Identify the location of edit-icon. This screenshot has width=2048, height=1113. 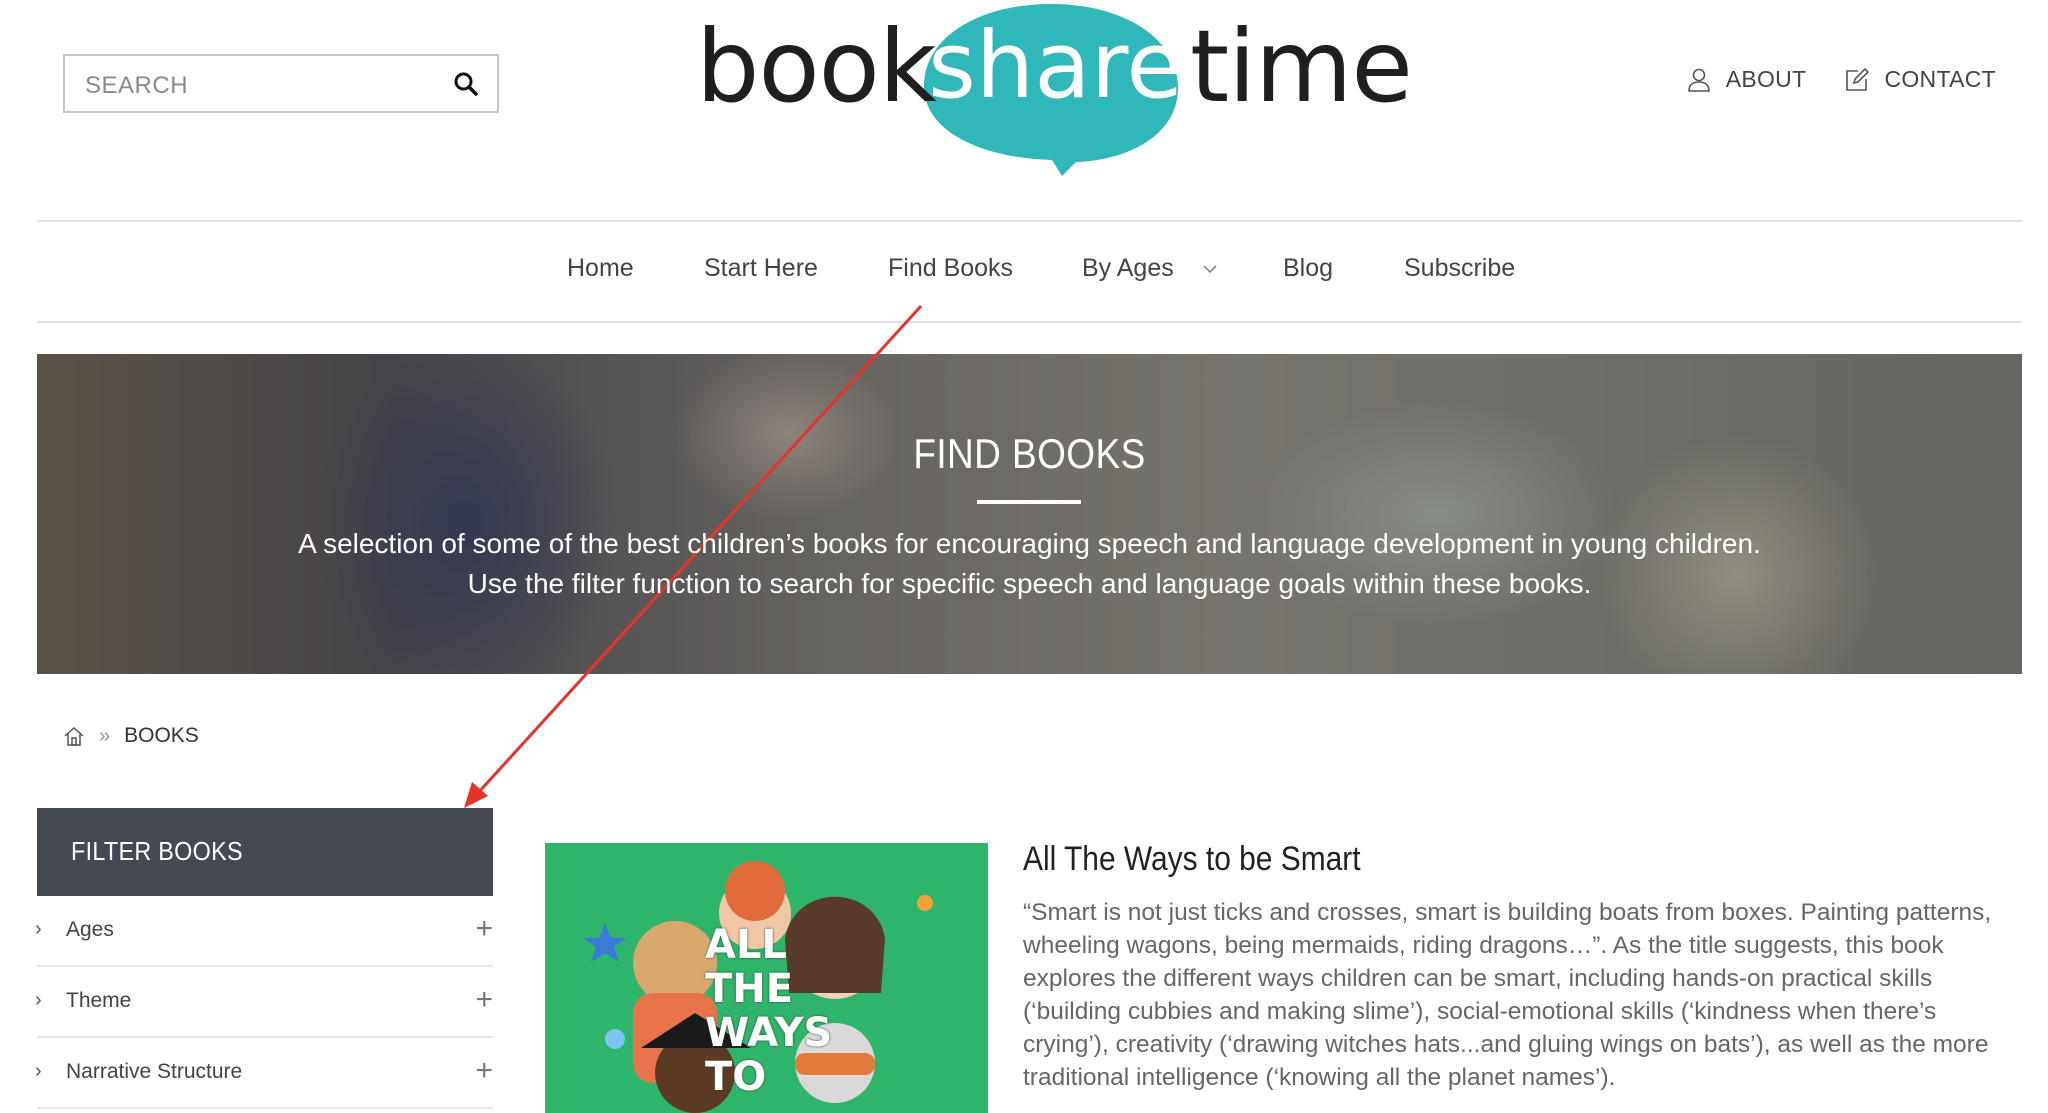
(1858, 79).